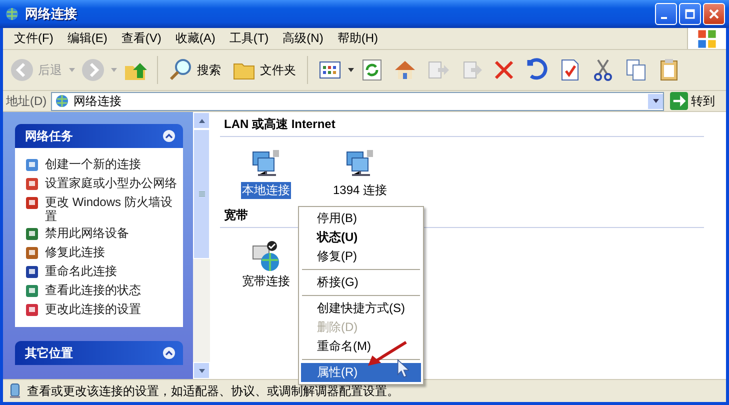 This screenshot has width=729, height=405. What do you see at coordinates (111, 209) in the screenshot?
I see `task-link: 更改 Windows 防火墙设置` at bounding box center [111, 209].